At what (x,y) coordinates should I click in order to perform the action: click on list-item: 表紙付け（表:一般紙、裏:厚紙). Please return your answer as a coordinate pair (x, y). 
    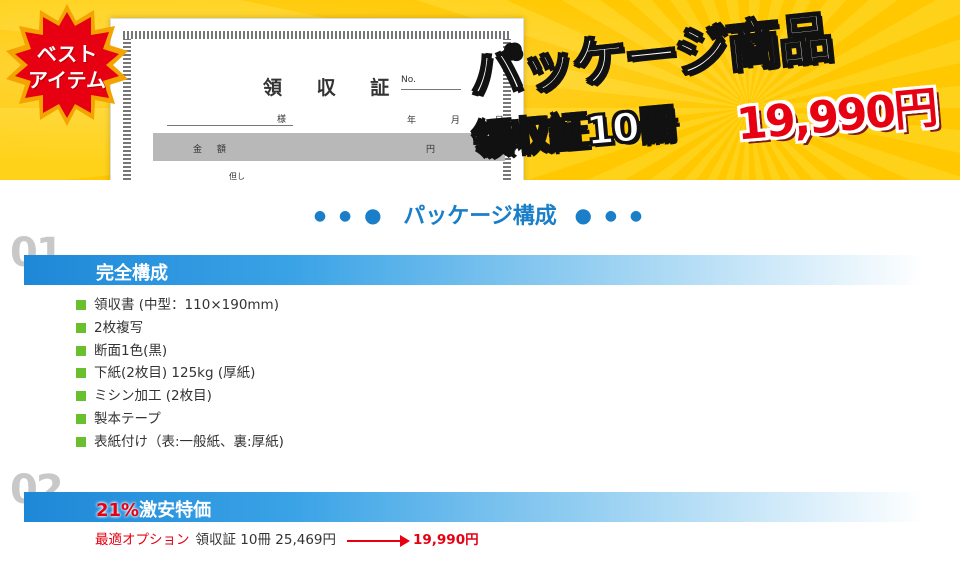
    Looking at the image, I should click on (180, 442).